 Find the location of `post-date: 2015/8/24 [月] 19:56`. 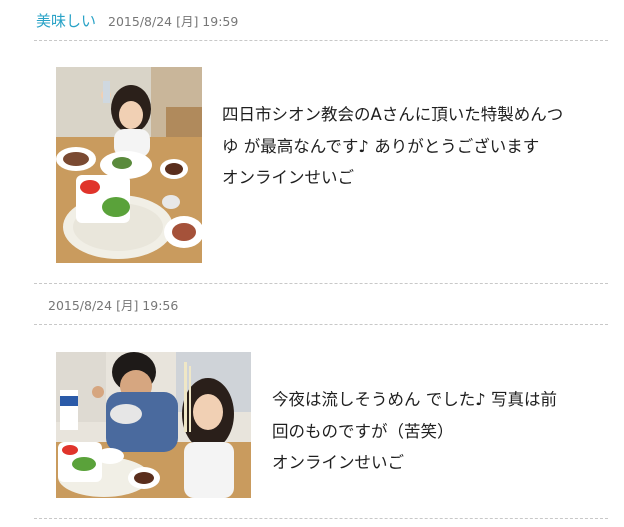

post-date: 2015/8/24 [月] 19:56 is located at coordinates (113, 305).